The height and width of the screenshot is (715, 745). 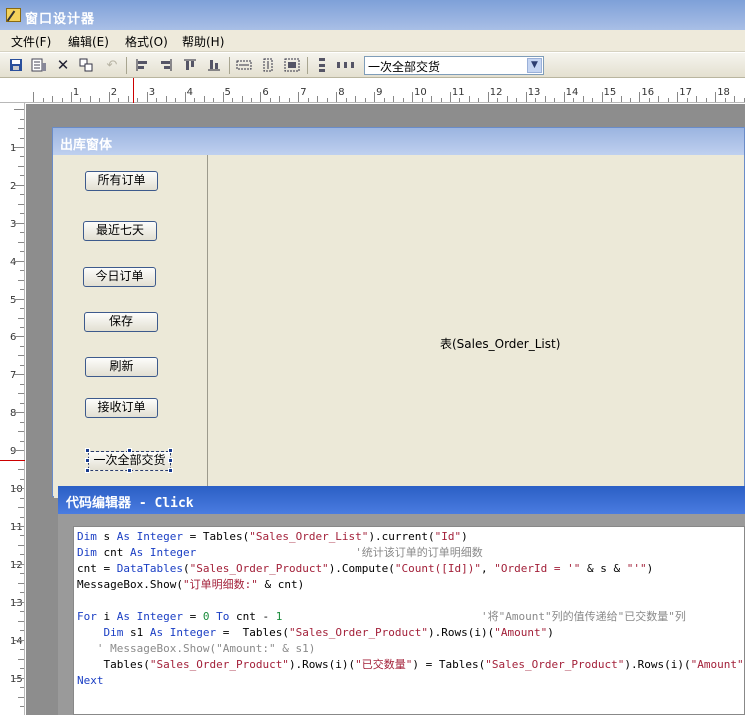 I want to click on ruler-label: 3, so click(x=13, y=224).